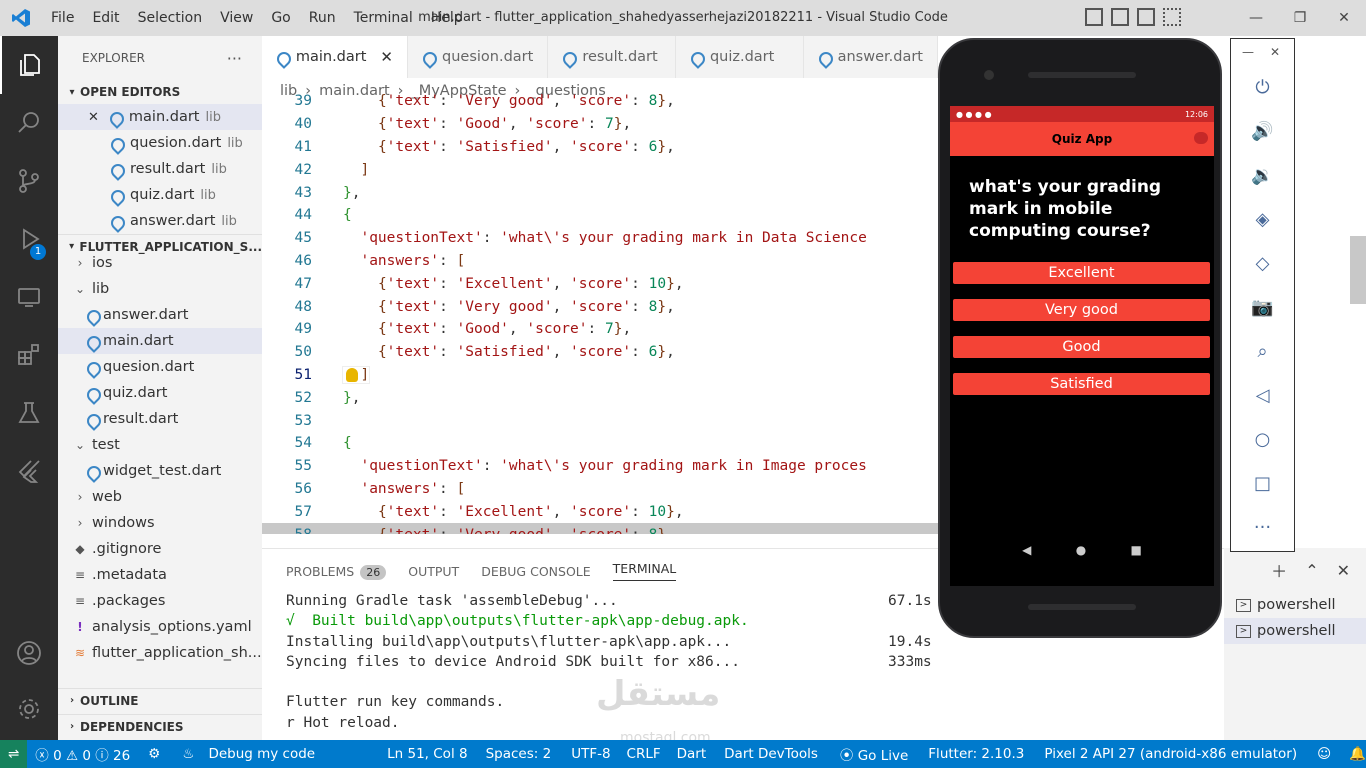  Describe the element at coordinates (29, 471) in the screenshot. I see `flutter-icon` at that location.